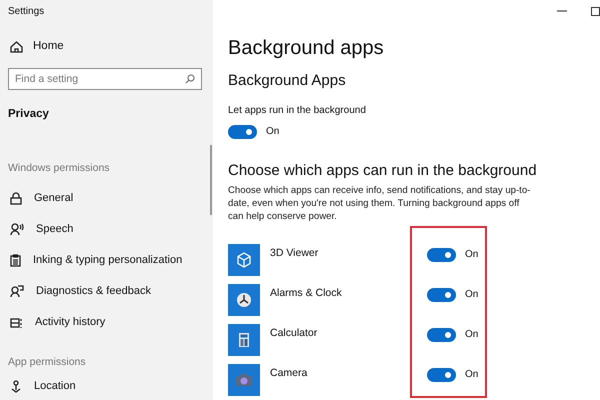 Image resolution: width=600 pixels, height=400 pixels. I want to click on person-chat-icon, so click(17, 291).